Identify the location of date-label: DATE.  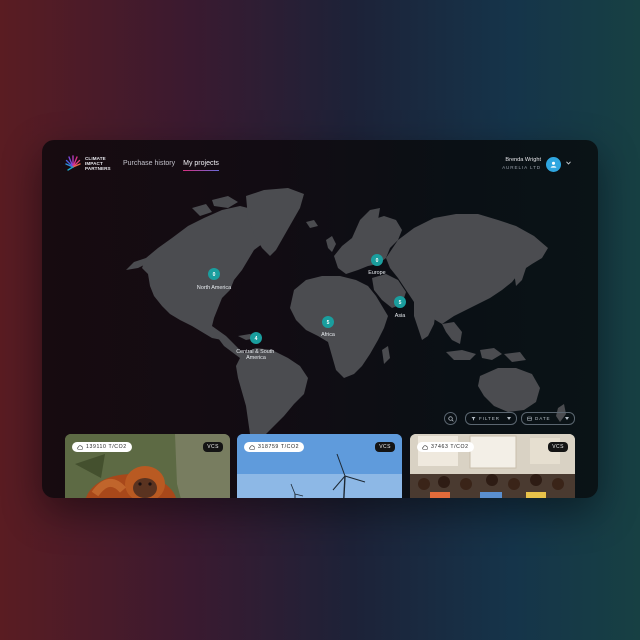
(543, 418).